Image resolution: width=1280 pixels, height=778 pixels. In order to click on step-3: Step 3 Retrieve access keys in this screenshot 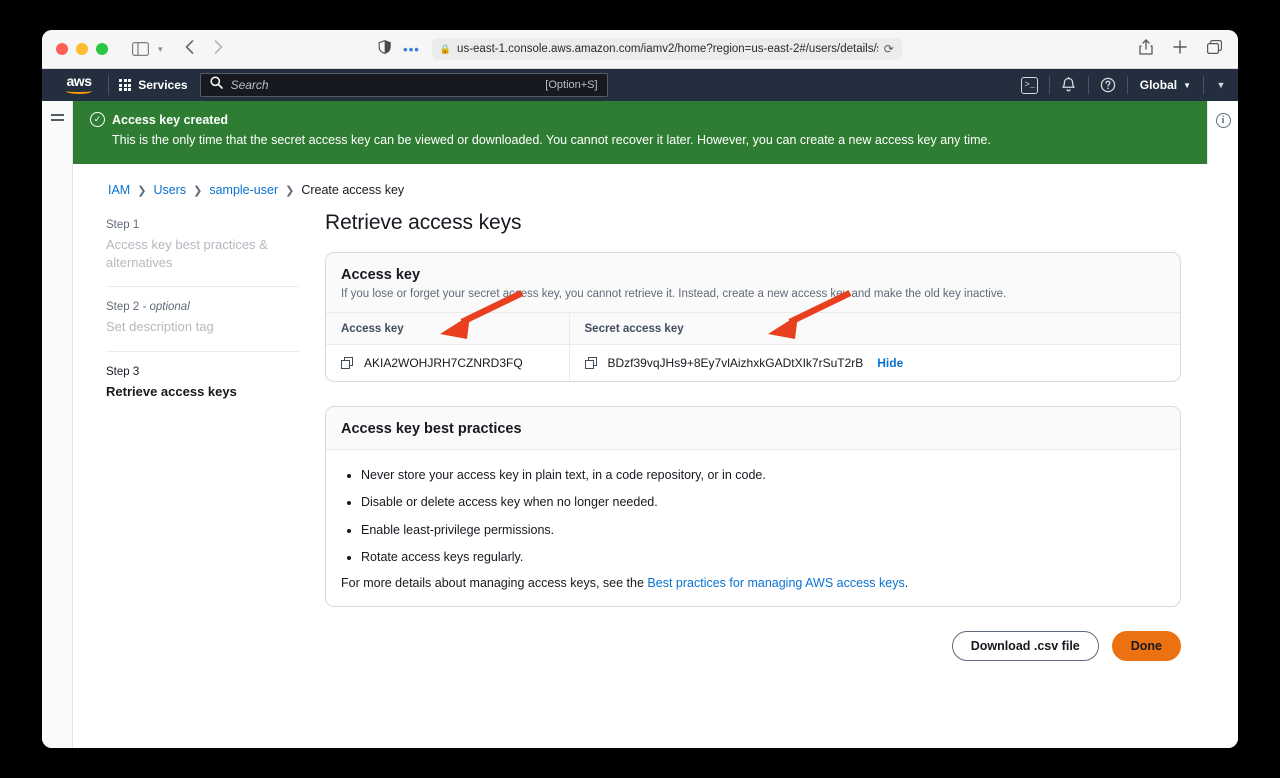, I will do `click(202, 383)`.